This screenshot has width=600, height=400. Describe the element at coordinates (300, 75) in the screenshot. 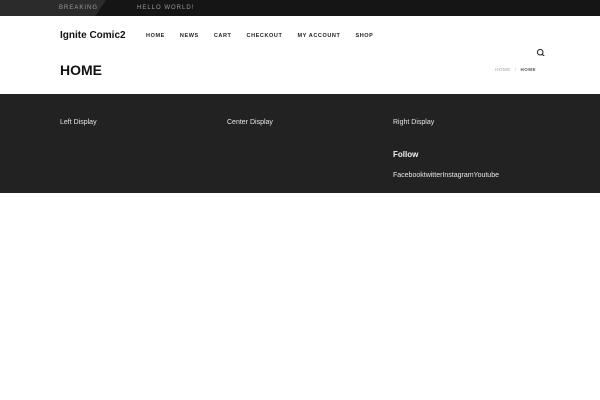

I see `page-title-band: HOME HOME / HOME` at that location.